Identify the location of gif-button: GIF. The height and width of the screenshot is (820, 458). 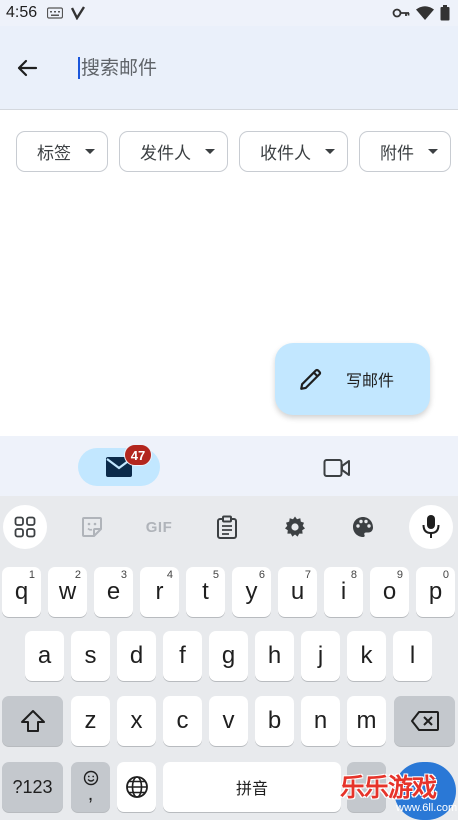
(159, 527).